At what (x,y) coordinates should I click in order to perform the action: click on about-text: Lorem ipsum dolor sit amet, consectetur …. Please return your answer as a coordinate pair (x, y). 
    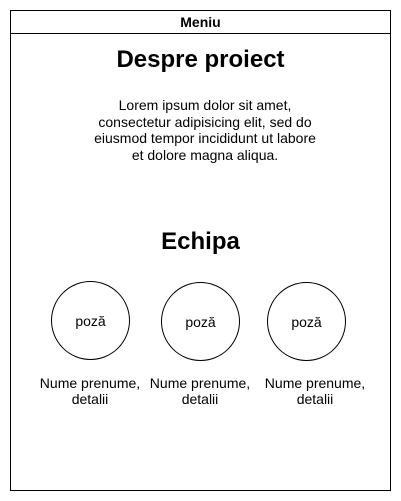
    Looking at the image, I should click on (205, 130).